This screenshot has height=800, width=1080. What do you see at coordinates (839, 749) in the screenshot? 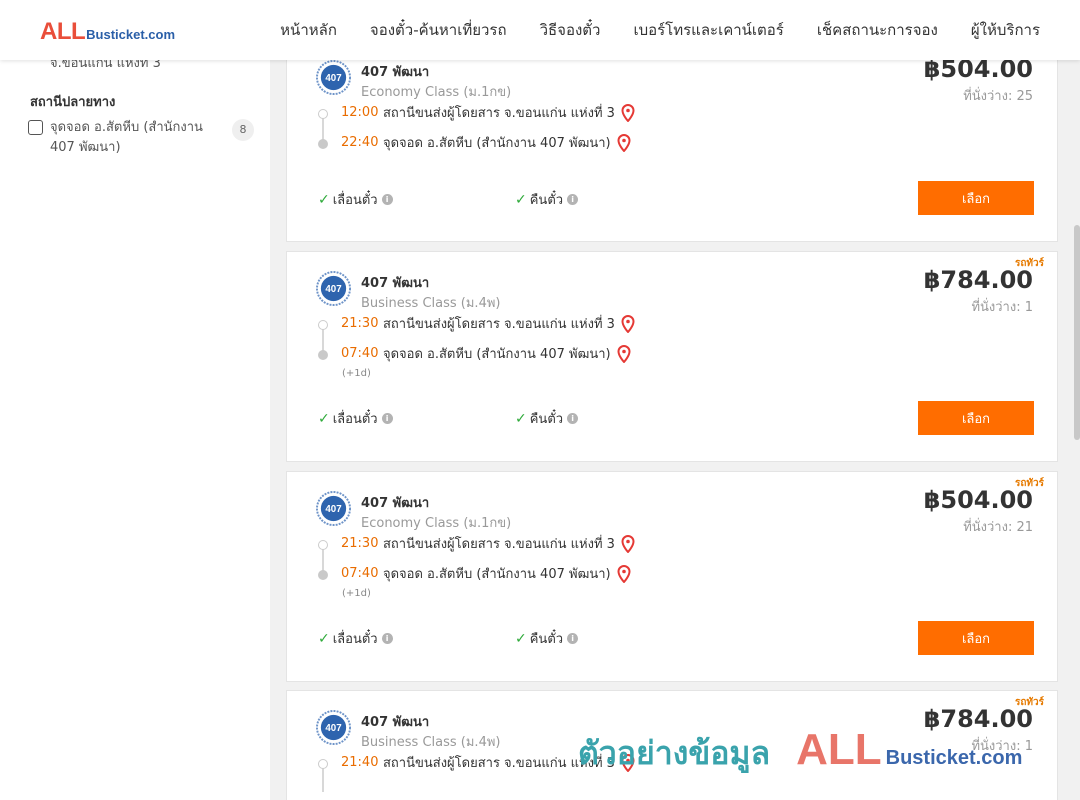
I see `watermark-logo-main: ALL` at bounding box center [839, 749].